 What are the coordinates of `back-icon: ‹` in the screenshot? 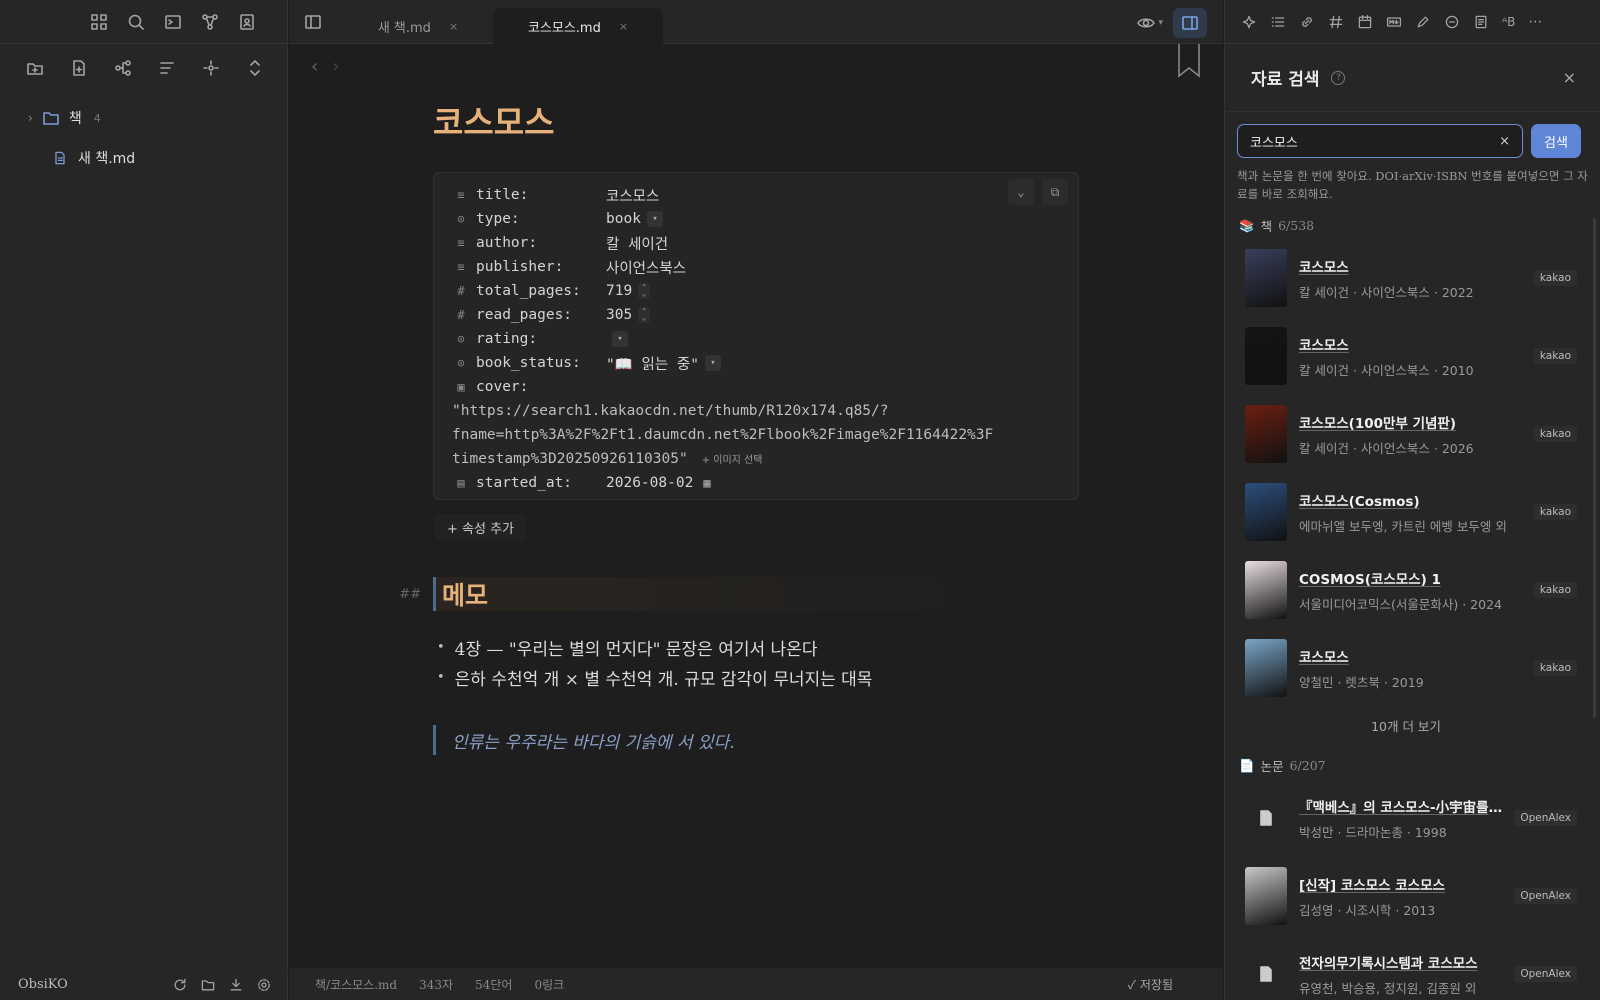 It's located at (314, 66).